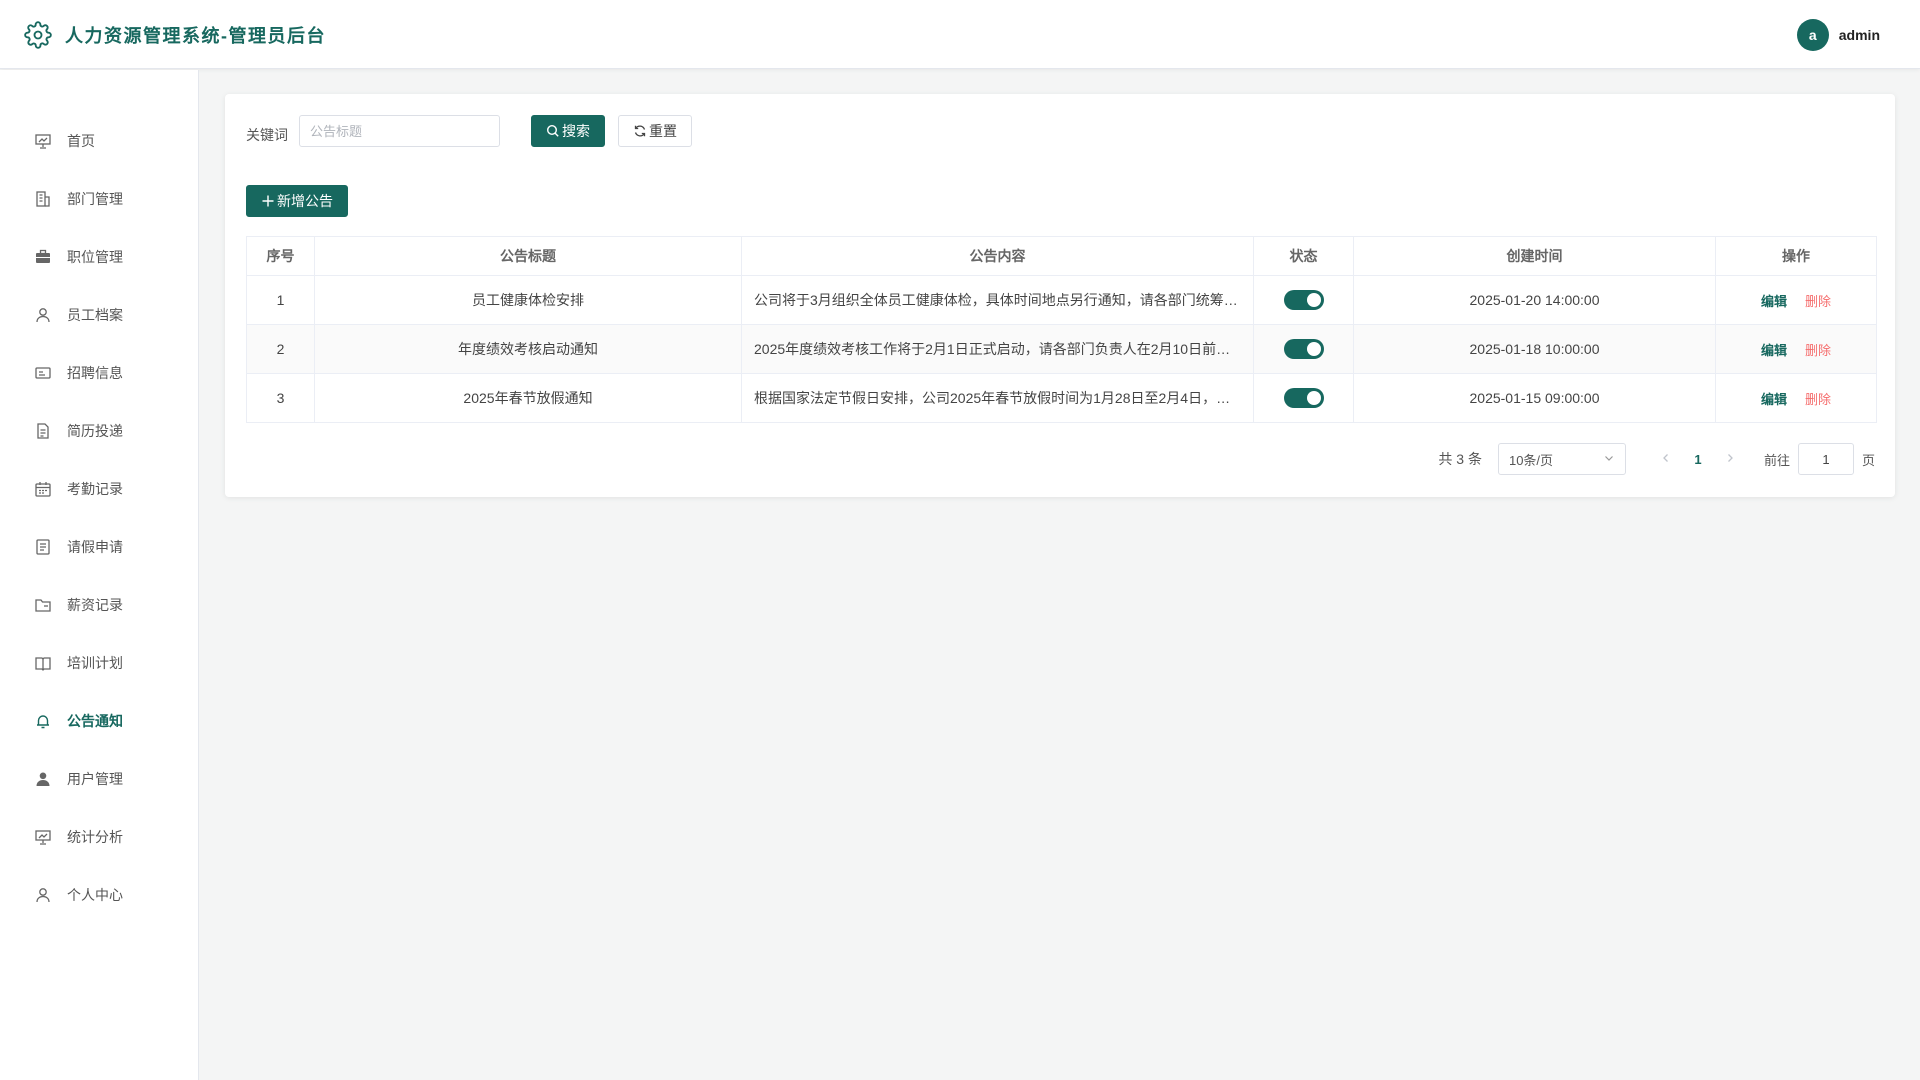 This screenshot has width=1920, height=1080. I want to click on next-page-button, so click(1730, 459).